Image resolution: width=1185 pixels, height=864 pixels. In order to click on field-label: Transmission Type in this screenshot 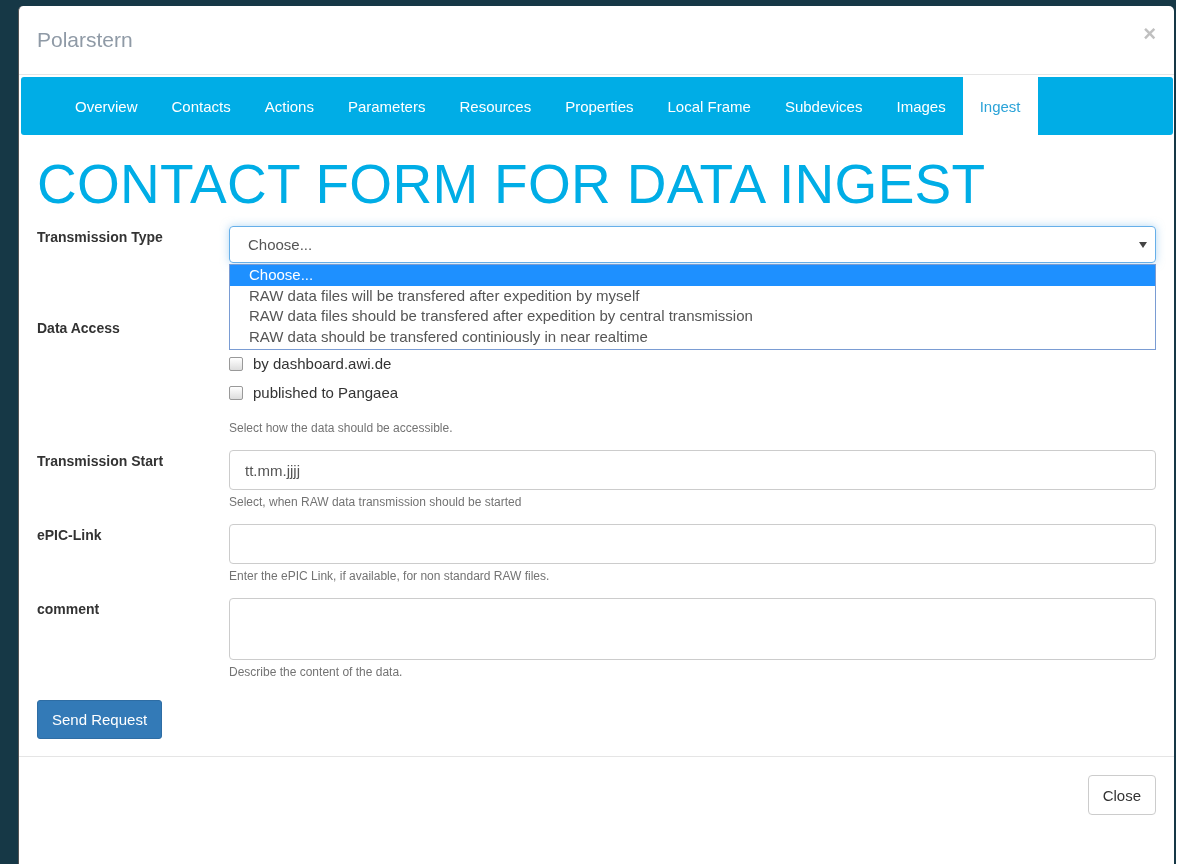, I will do `click(100, 237)`.